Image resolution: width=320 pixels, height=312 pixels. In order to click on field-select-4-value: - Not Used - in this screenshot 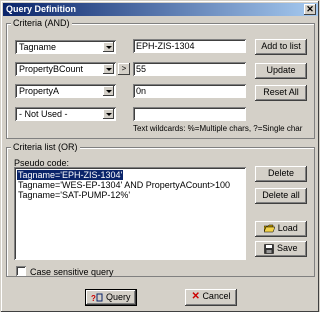, I will do `click(43, 114)`.